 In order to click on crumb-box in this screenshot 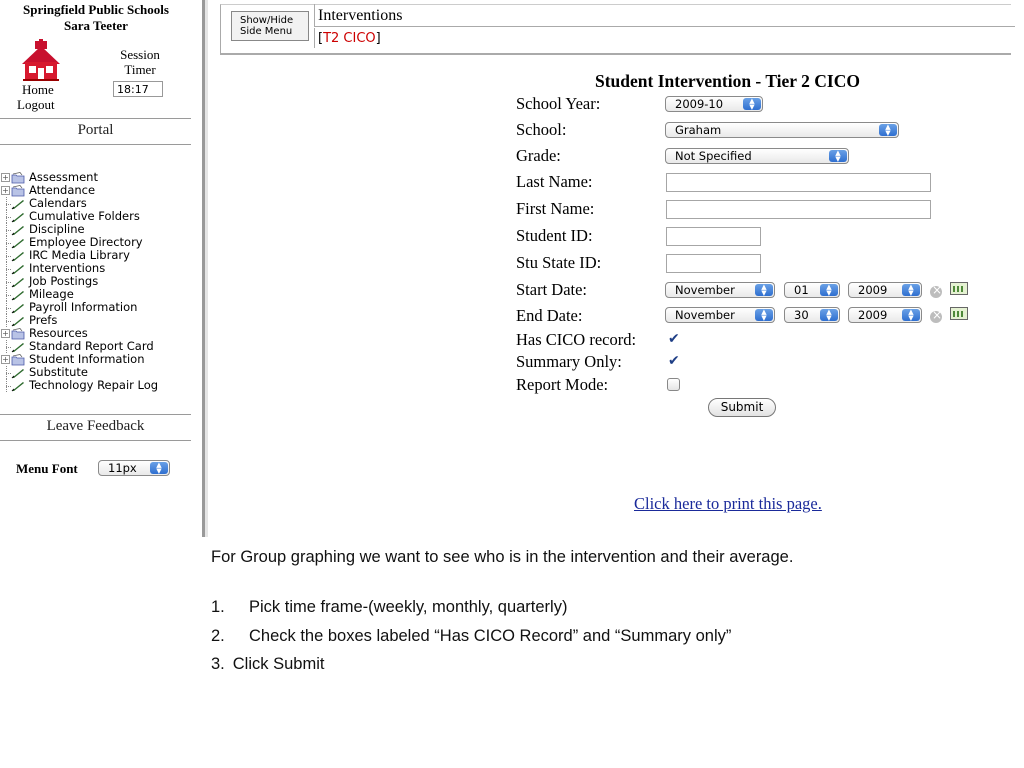, I will do `click(664, 38)`.